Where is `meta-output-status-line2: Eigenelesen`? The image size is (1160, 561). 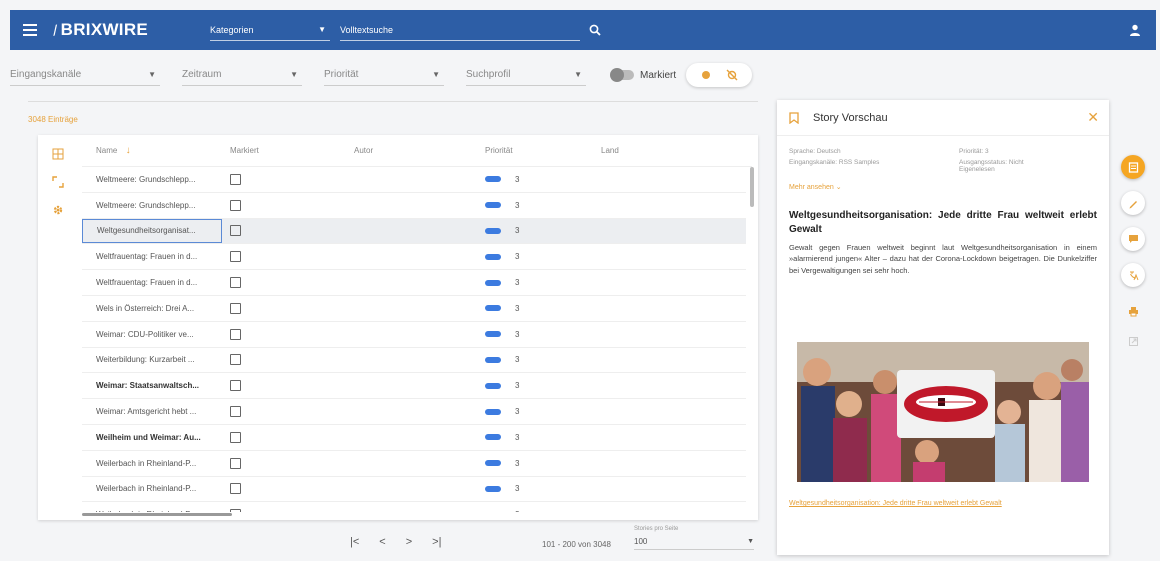
meta-output-status-line2: Eigenelesen is located at coordinates (977, 169).